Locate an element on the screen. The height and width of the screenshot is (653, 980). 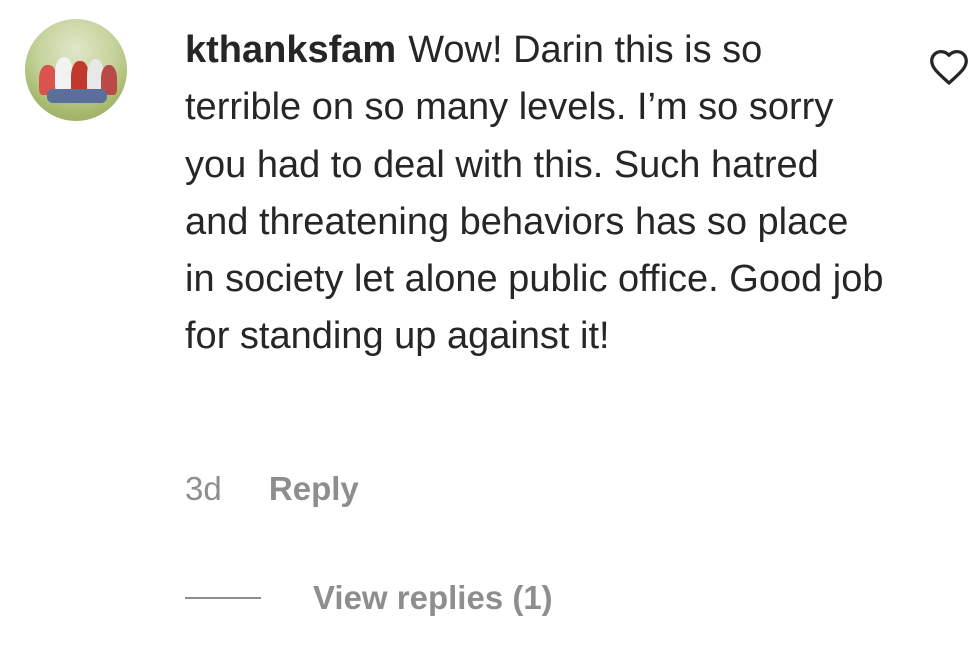
reply-button: Reply is located at coordinates (314, 489).